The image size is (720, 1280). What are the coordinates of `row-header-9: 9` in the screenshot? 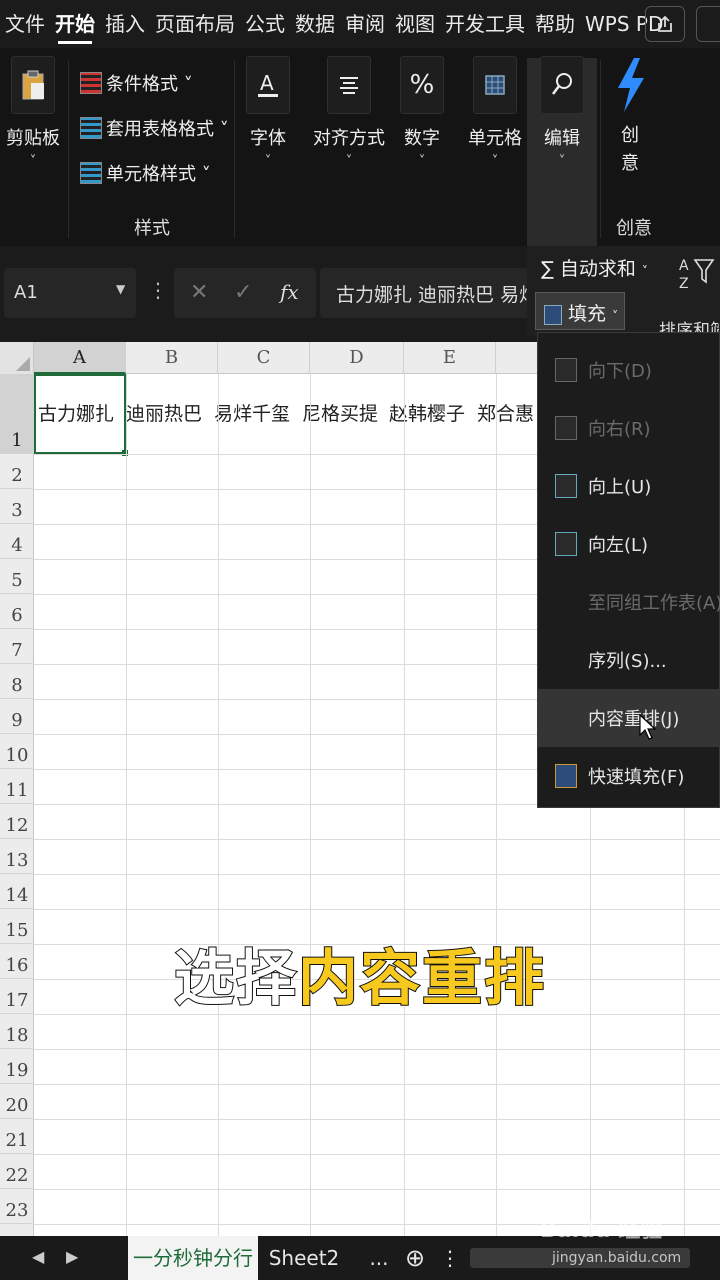 It's located at (17, 716).